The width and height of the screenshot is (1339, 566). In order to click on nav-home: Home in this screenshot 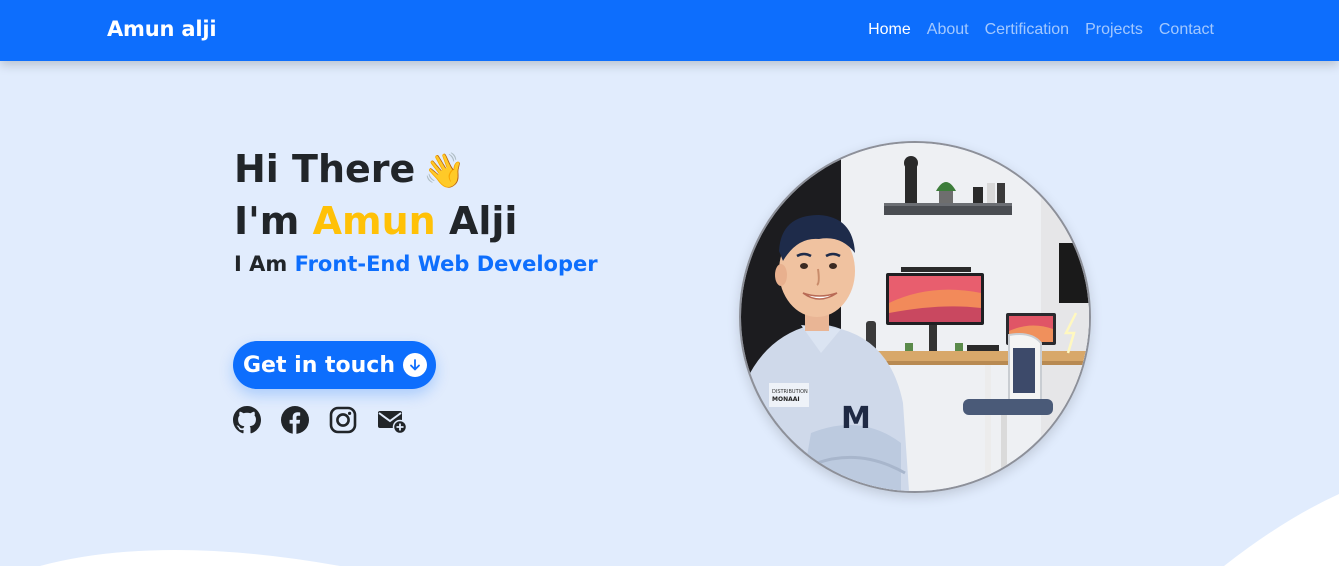, I will do `click(889, 30)`.